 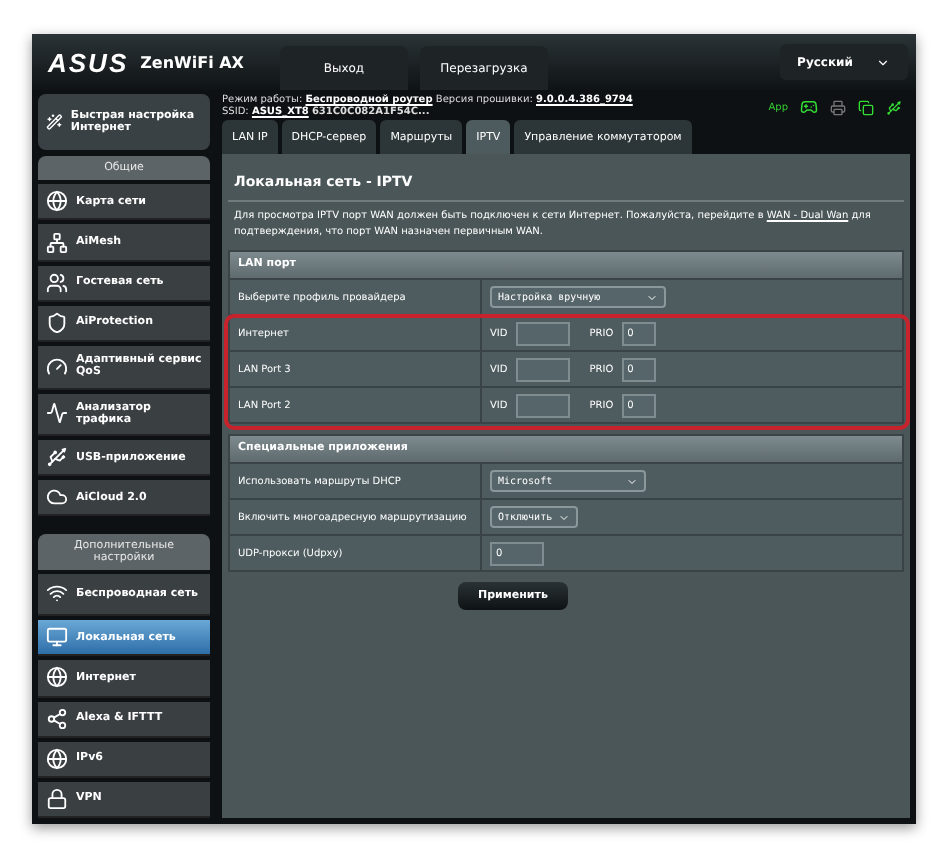 What do you see at coordinates (57, 366) in the screenshot?
I see `gauge-icon` at bounding box center [57, 366].